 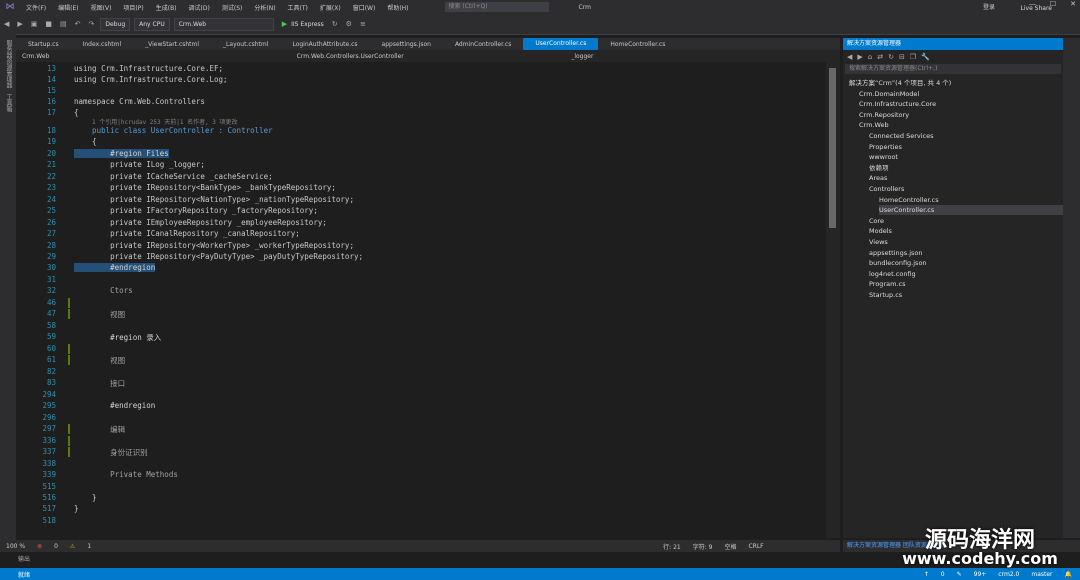 What do you see at coordinates (49, 486) in the screenshot?
I see `line-number: 515` at bounding box center [49, 486].